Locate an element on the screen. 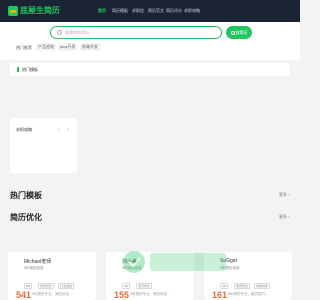  nav-score: 简历评分 is located at coordinates (174, 11).